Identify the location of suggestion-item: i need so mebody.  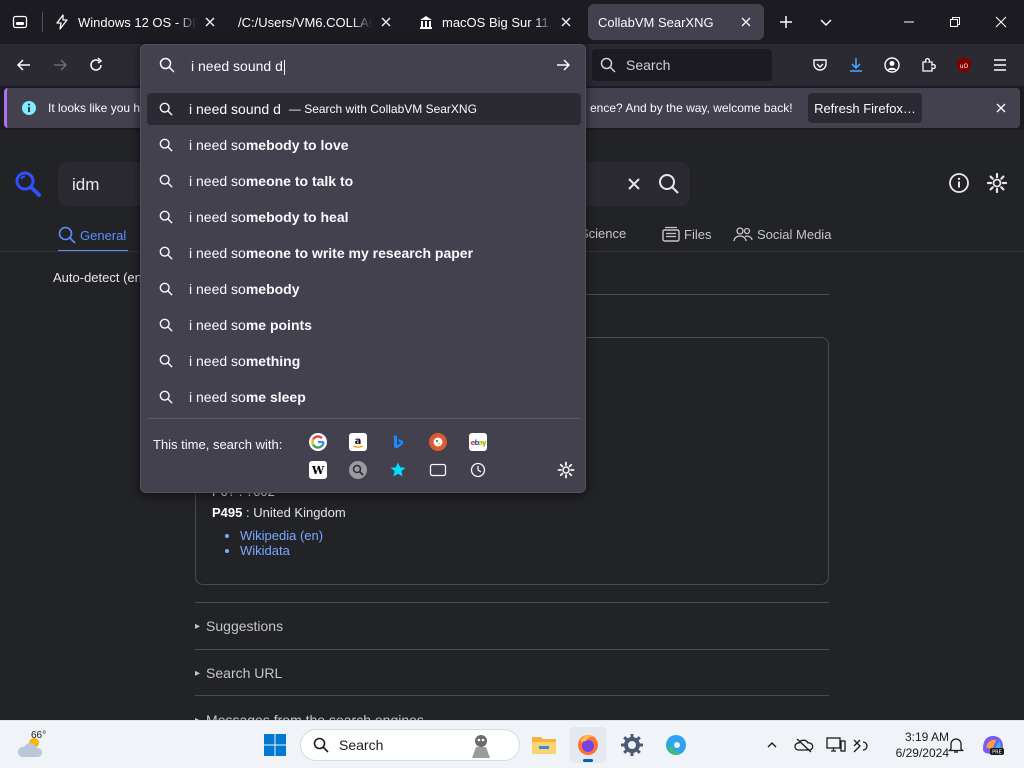
(364, 289).